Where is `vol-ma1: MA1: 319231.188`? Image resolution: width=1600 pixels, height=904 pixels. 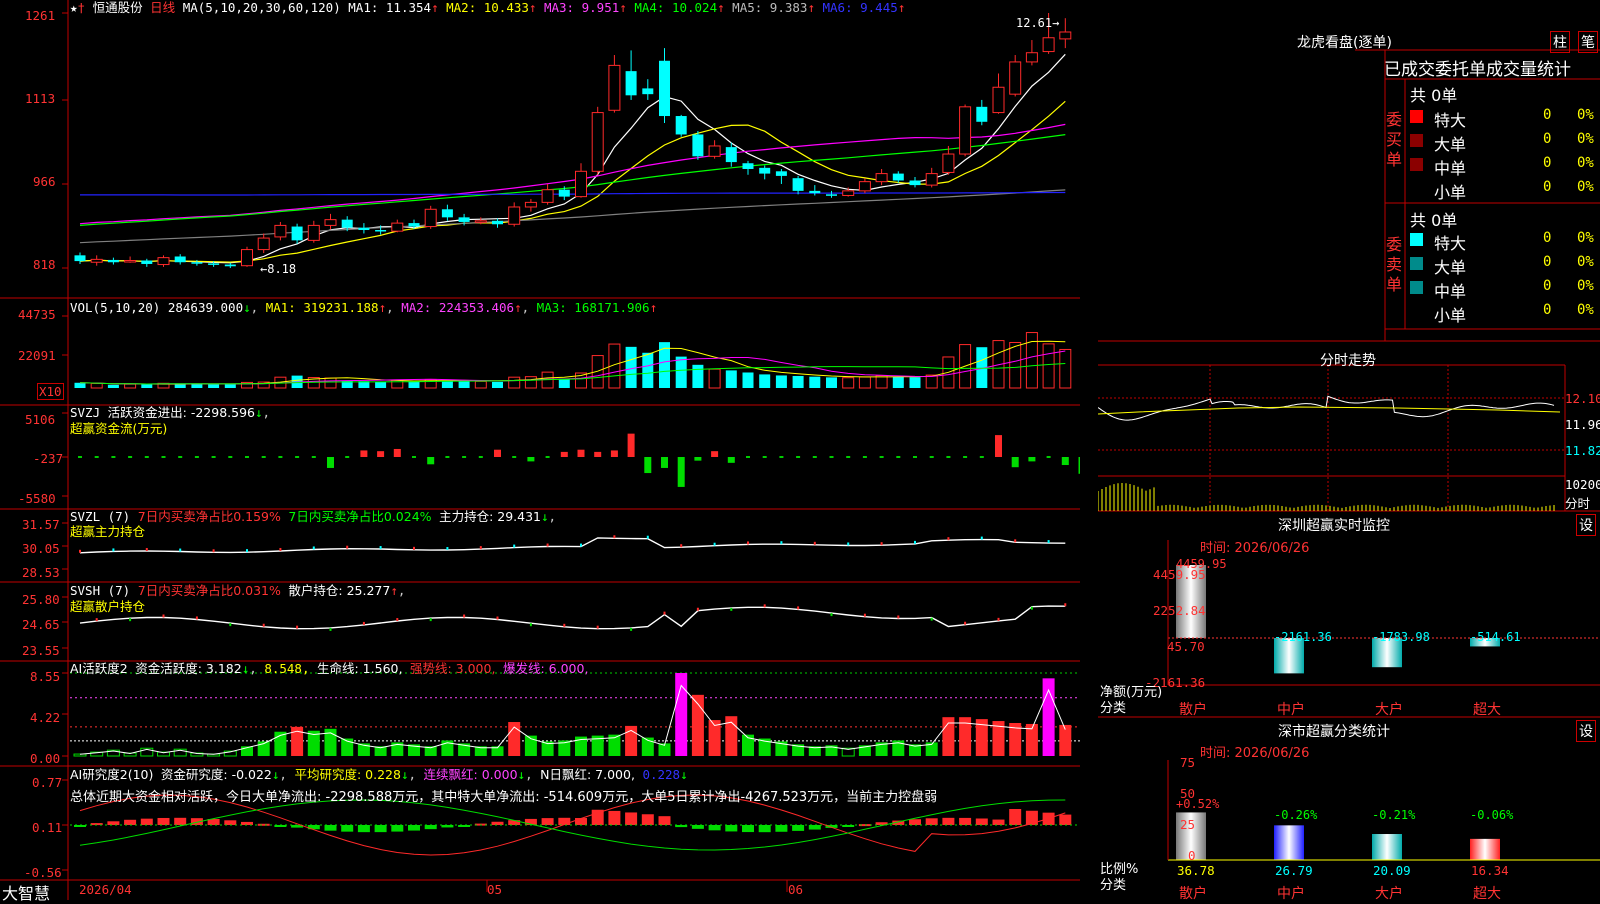 vol-ma1: MA1: 319231.188 is located at coordinates (322, 307).